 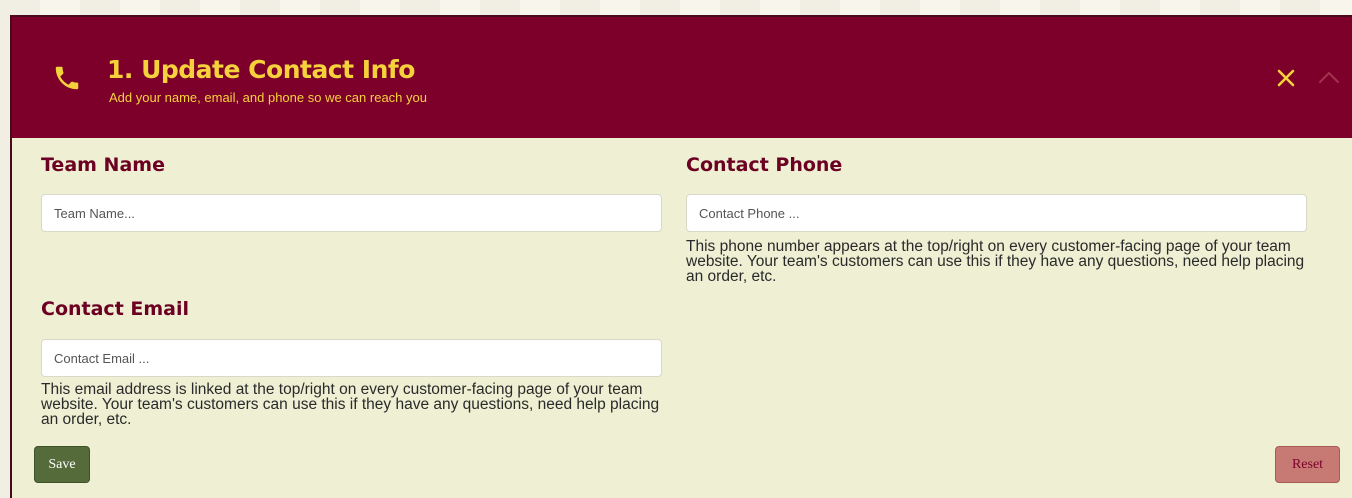 I want to click on phone-icon, so click(x=67, y=78).